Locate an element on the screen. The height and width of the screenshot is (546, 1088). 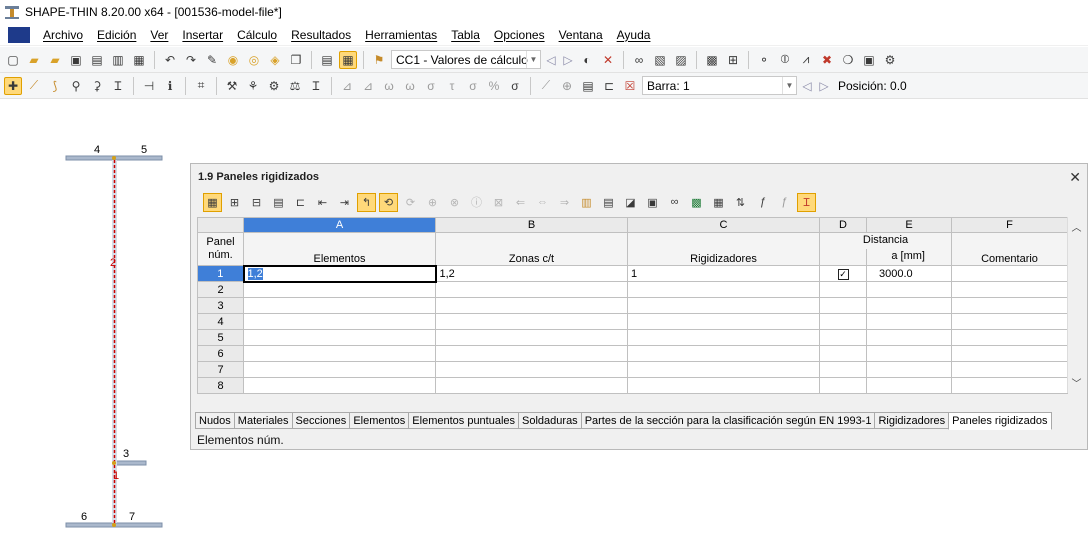
properties-icon: ❍ is located at coordinates (848, 60).